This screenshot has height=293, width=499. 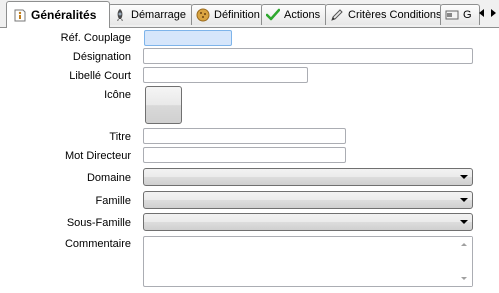 What do you see at coordinates (273, 15) in the screenshot?
I see `checkmark-icon` at bounding box center [273, 15].